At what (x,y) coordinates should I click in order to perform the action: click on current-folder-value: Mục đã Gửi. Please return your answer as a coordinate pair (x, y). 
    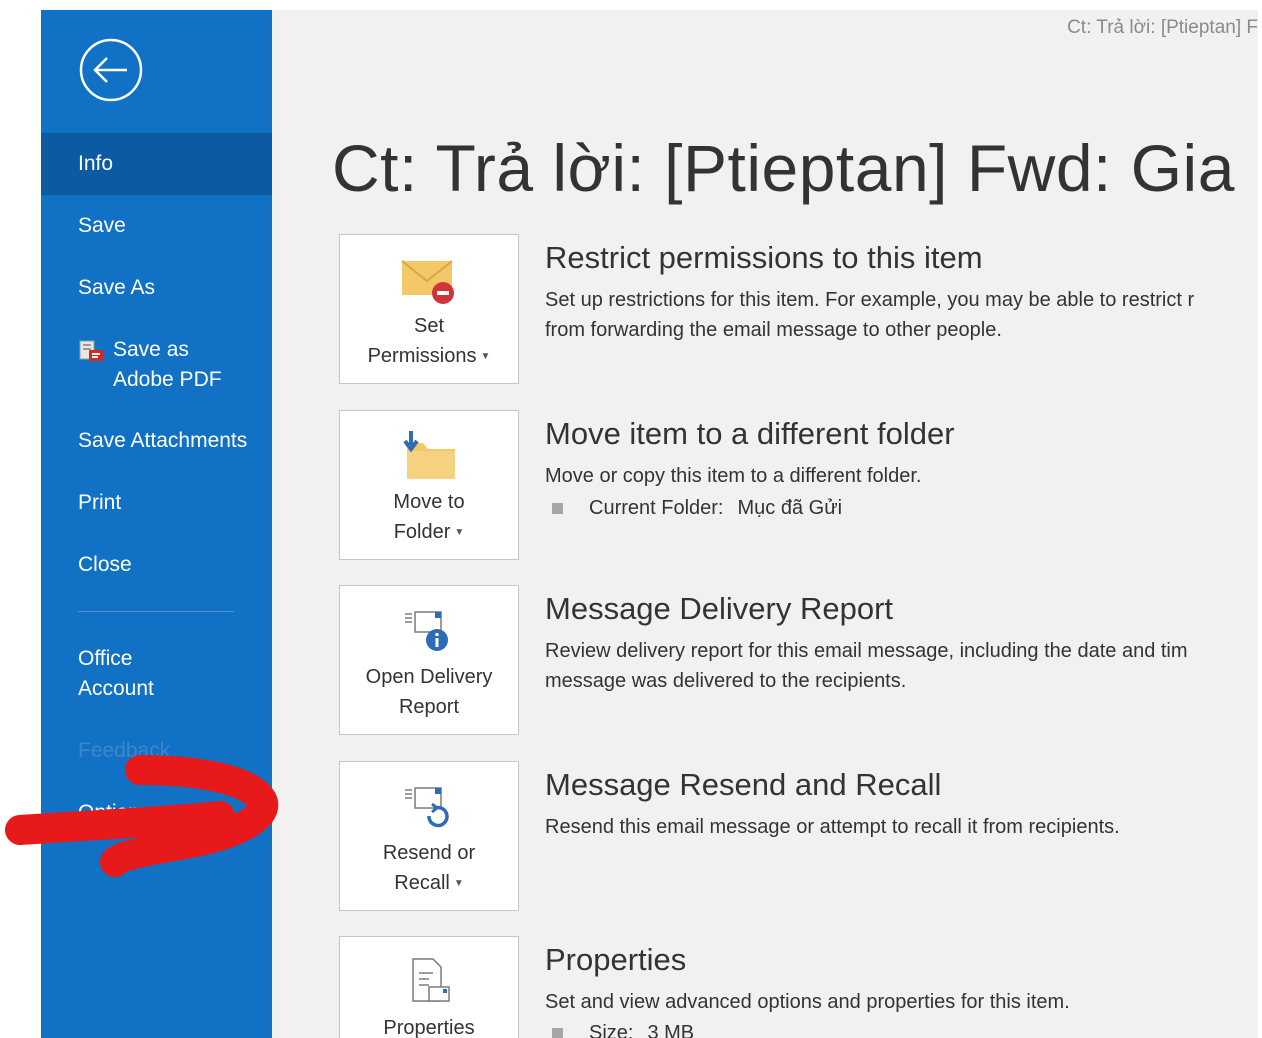
    Looking at the image, I should click on (790, 508).